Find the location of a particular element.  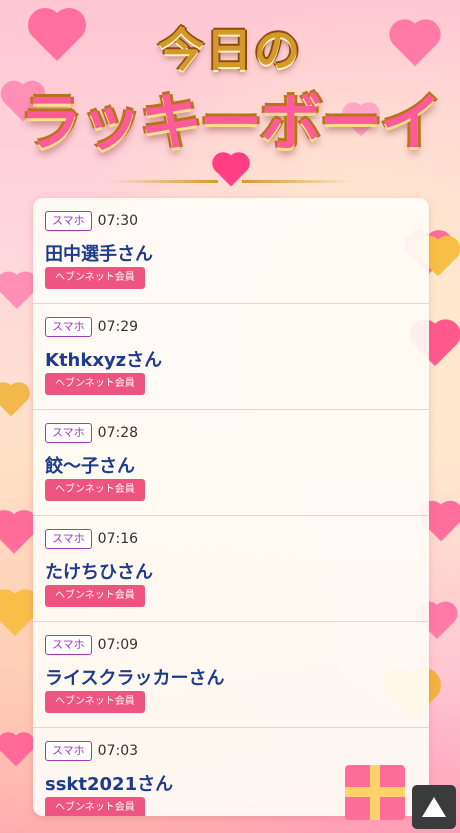

scroll-to-top-button is located at coordinates (434, 807).